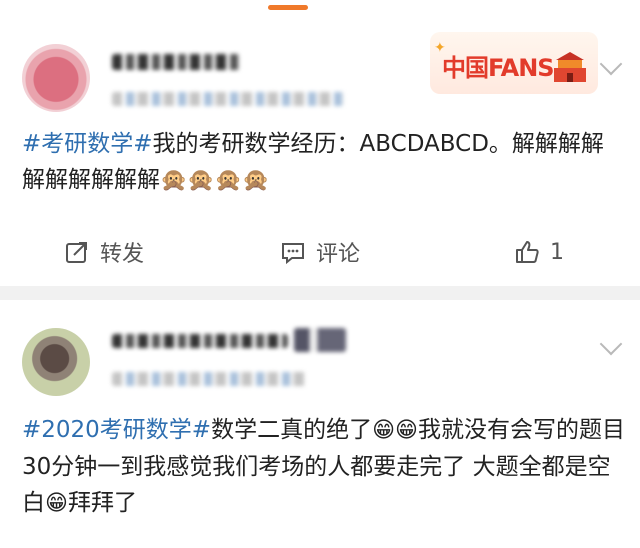 This screenshot has height=548, width=640. I want to click on hashtag-link: #考研数学#, so click(87, 144).